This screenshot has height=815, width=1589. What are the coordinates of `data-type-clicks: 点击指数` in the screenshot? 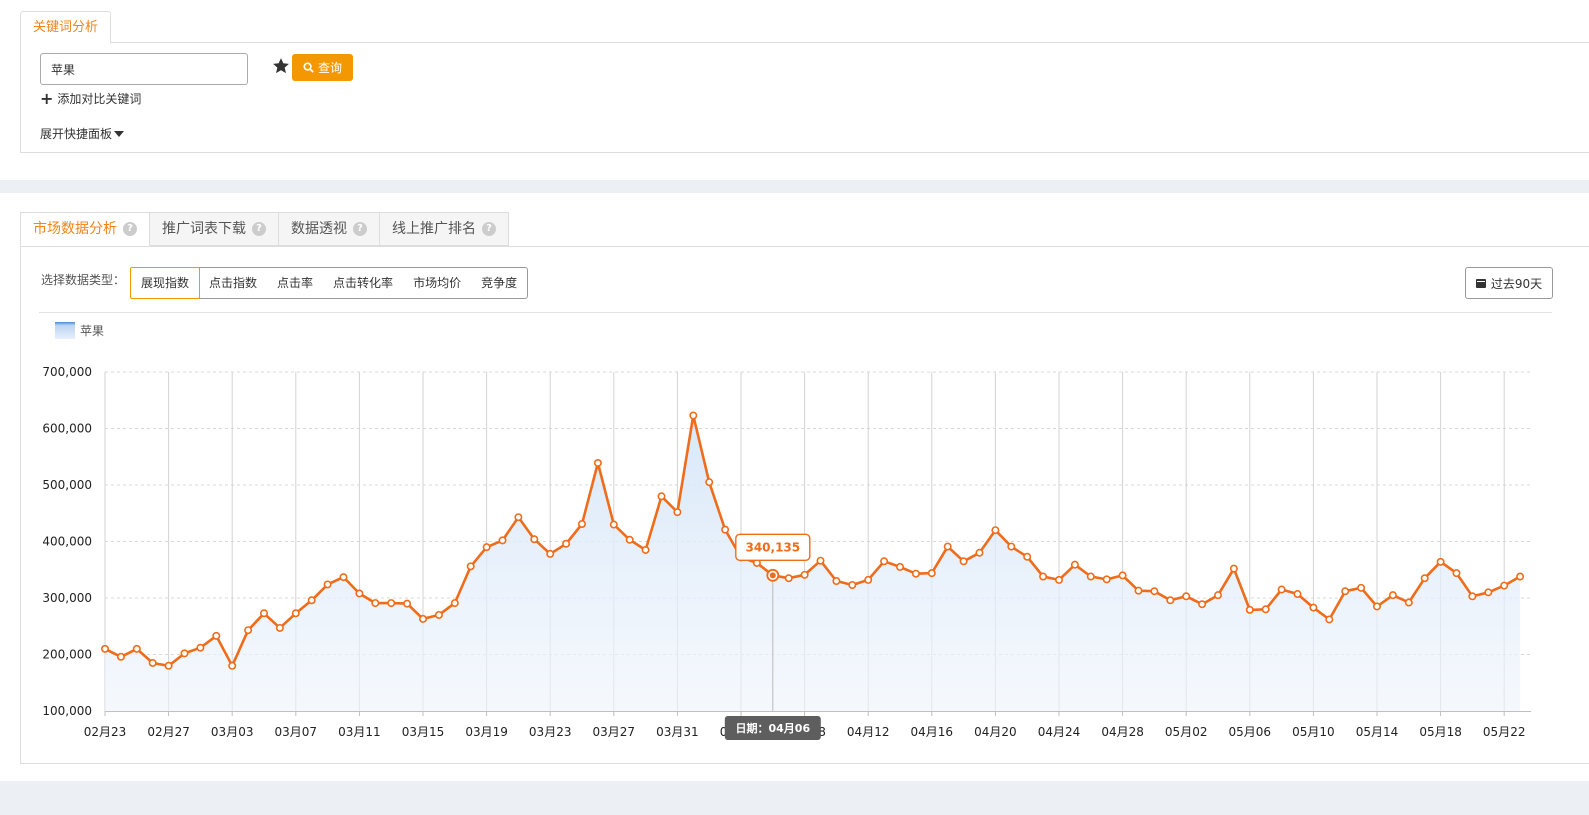 It's located at (233, 283).